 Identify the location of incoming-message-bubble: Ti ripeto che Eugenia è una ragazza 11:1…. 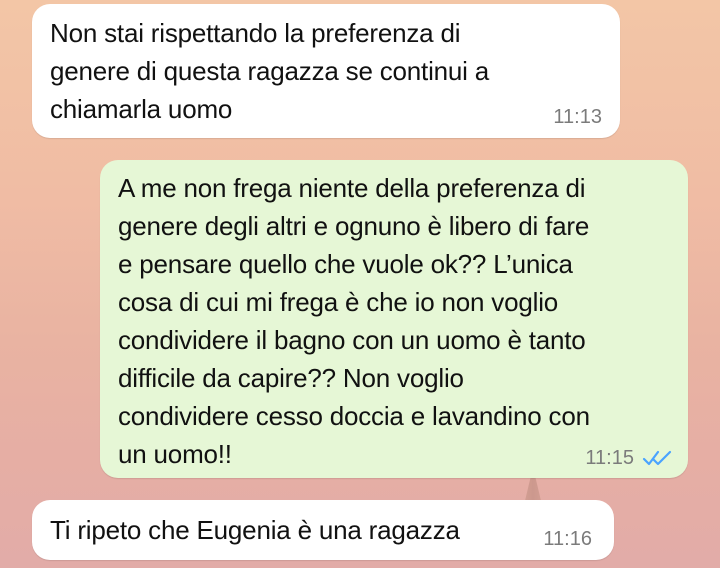
(323, 530).